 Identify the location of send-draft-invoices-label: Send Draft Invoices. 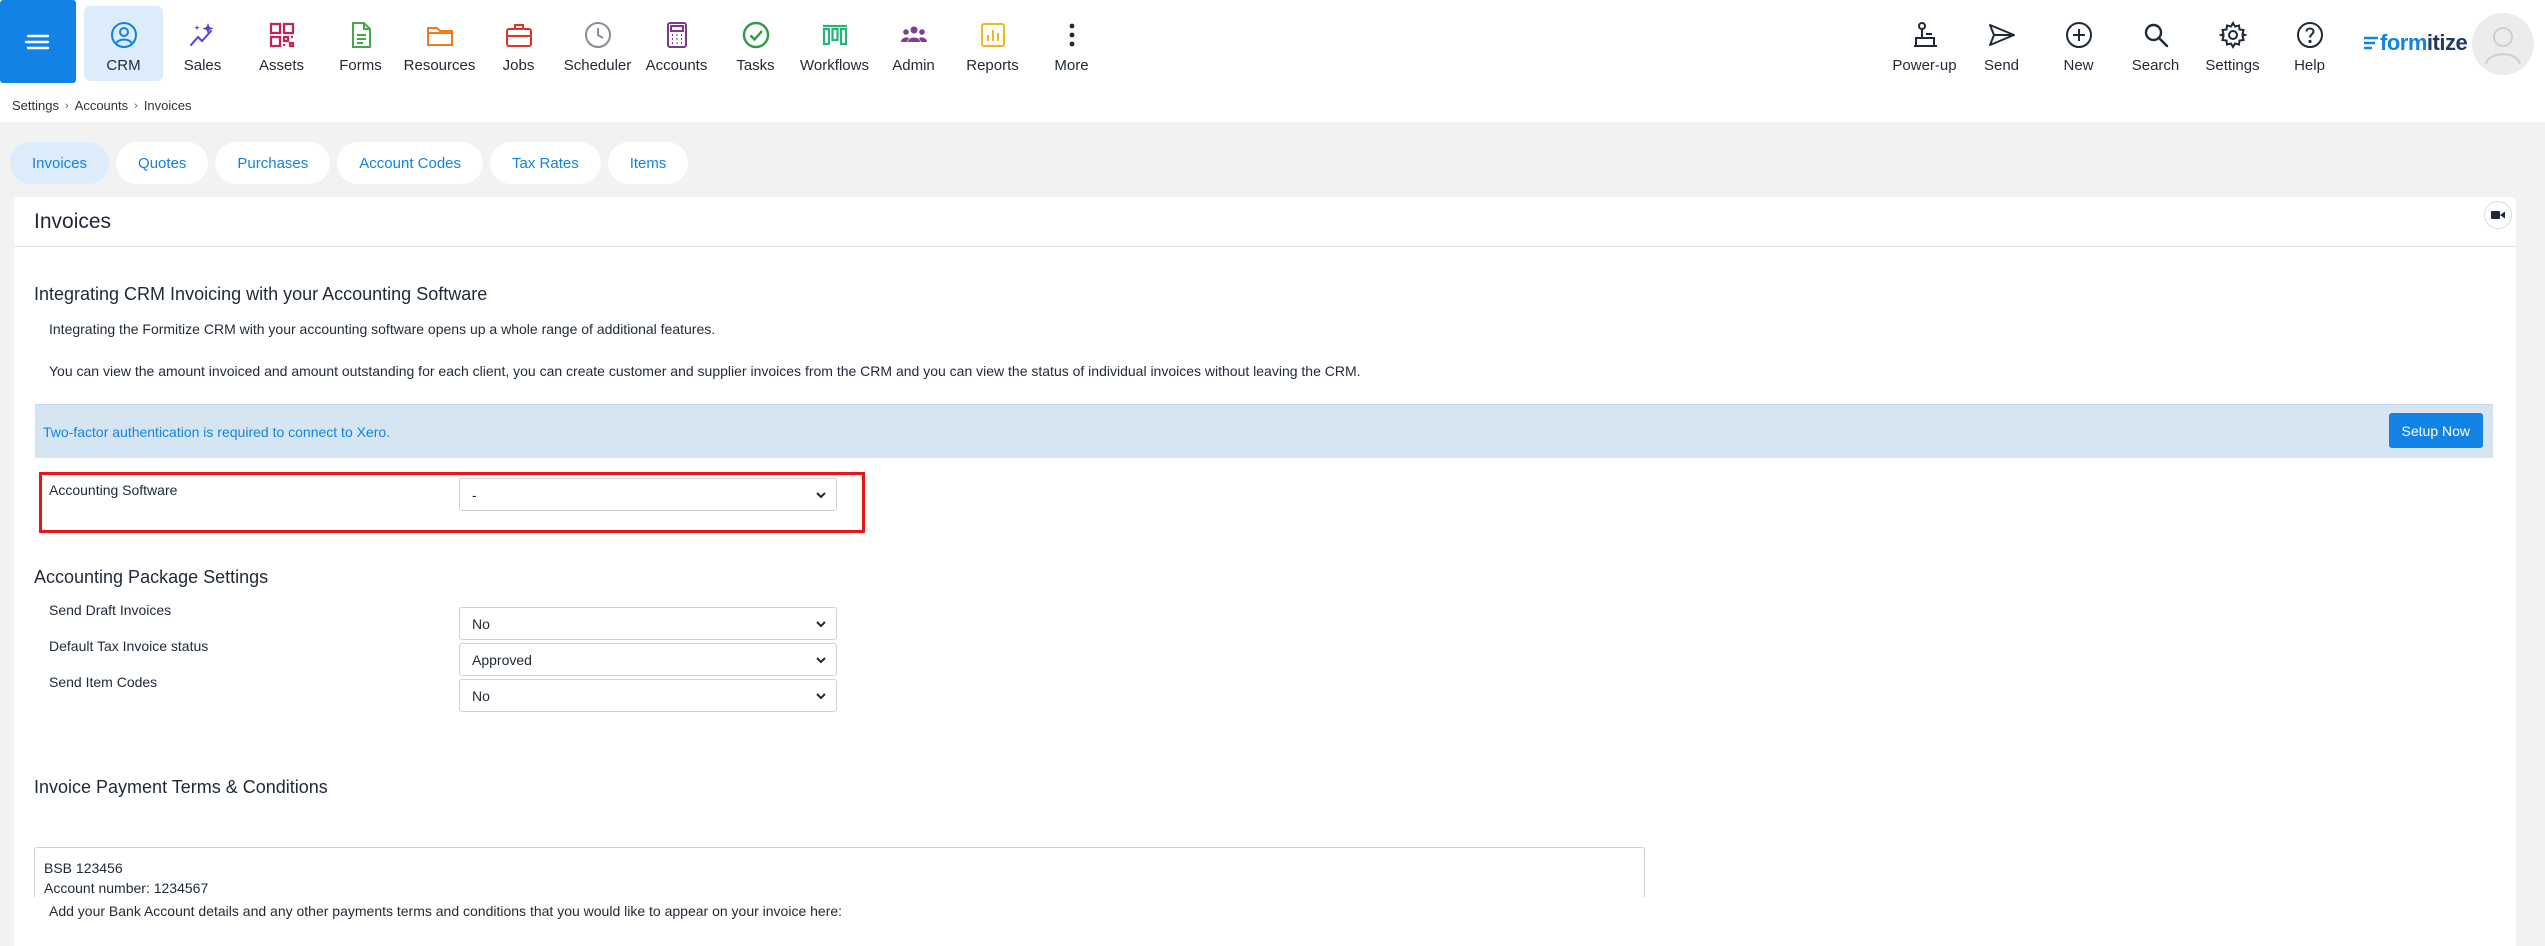
(110, 610).